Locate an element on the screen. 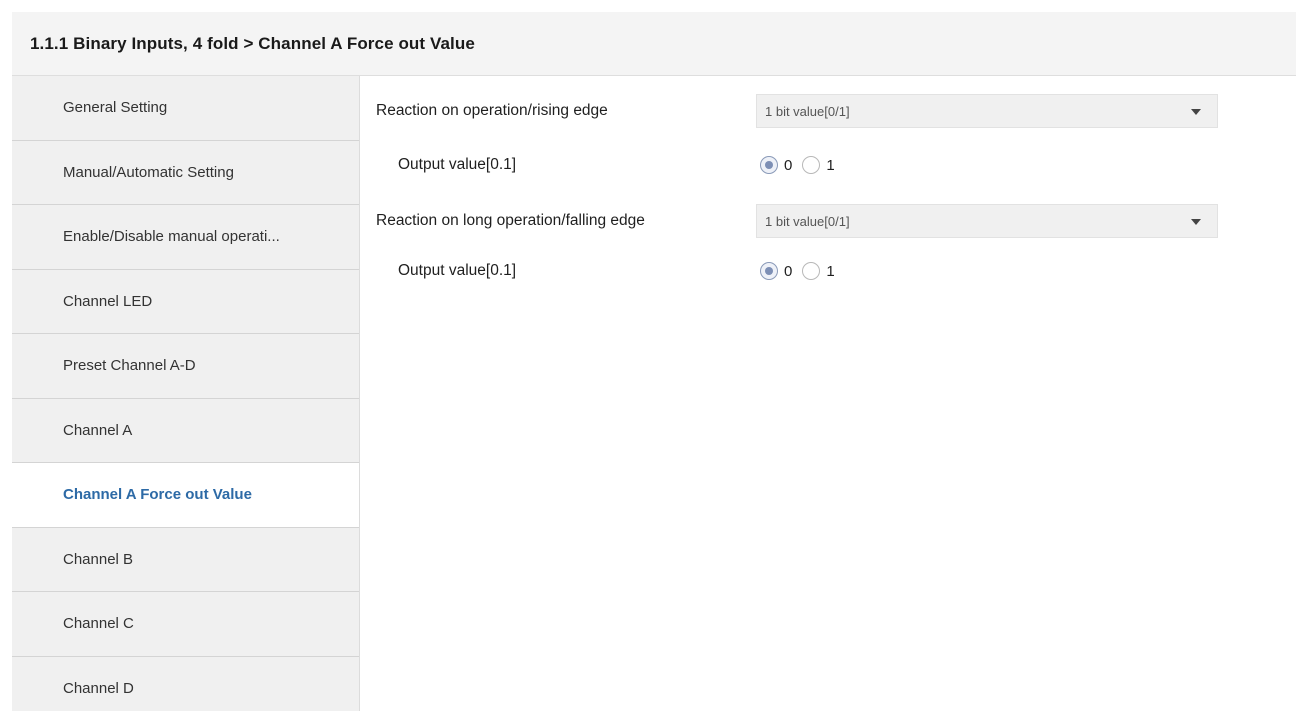  rising-edge-select: 1 bit value[0/1] is located at coordinates (987, 111).